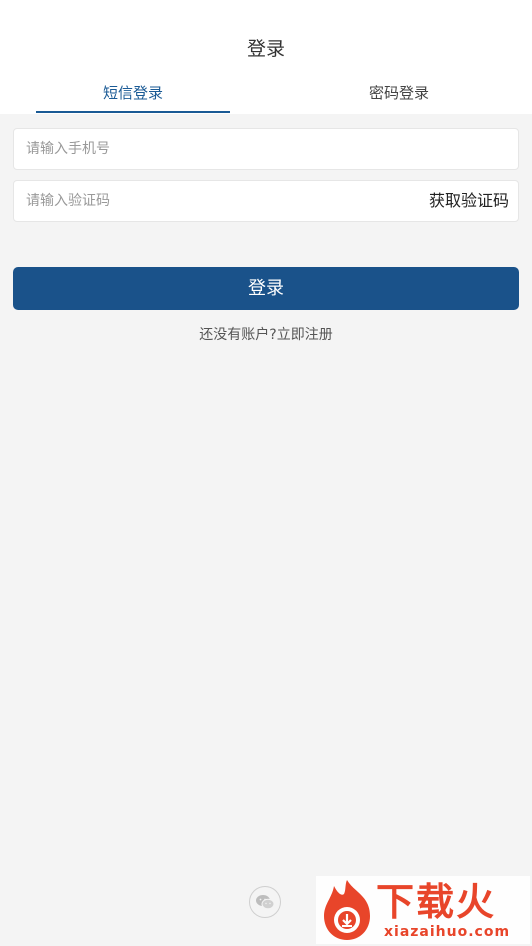  I want to click on page-title: 登录, so click(265, 49).